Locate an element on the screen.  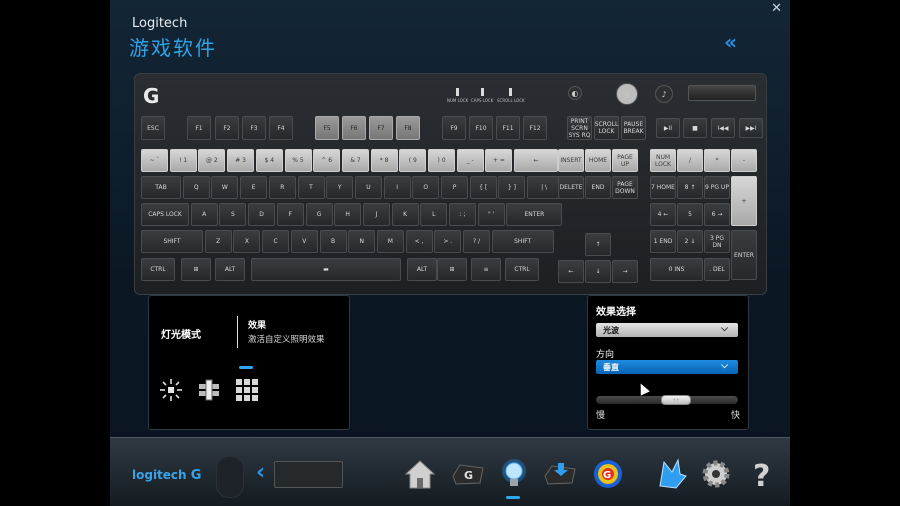
key-shift-3: C is located at coordinates (276, 241).